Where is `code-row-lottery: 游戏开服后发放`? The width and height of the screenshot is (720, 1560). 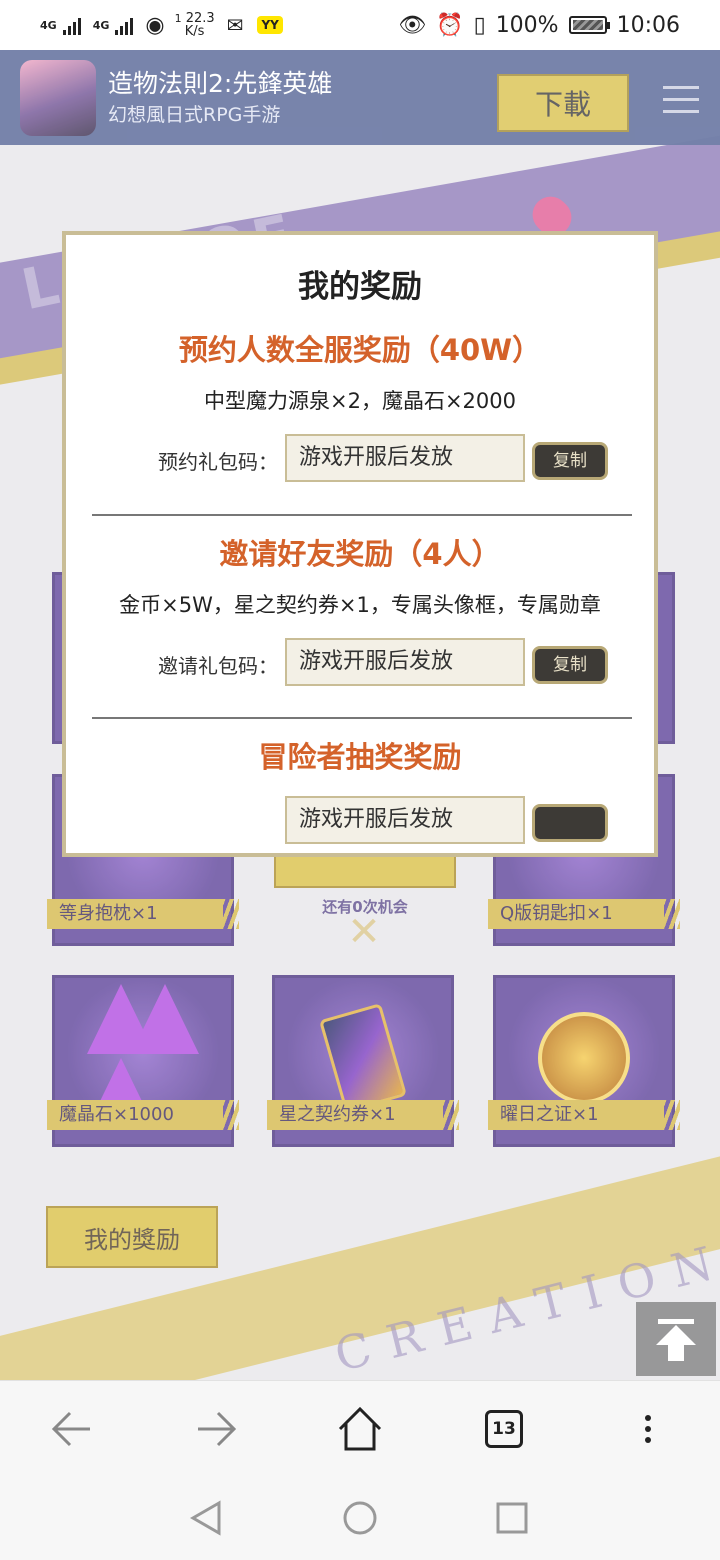
code-row-lottery: 游戏开服后发放 is located at coordinates (360, 820).